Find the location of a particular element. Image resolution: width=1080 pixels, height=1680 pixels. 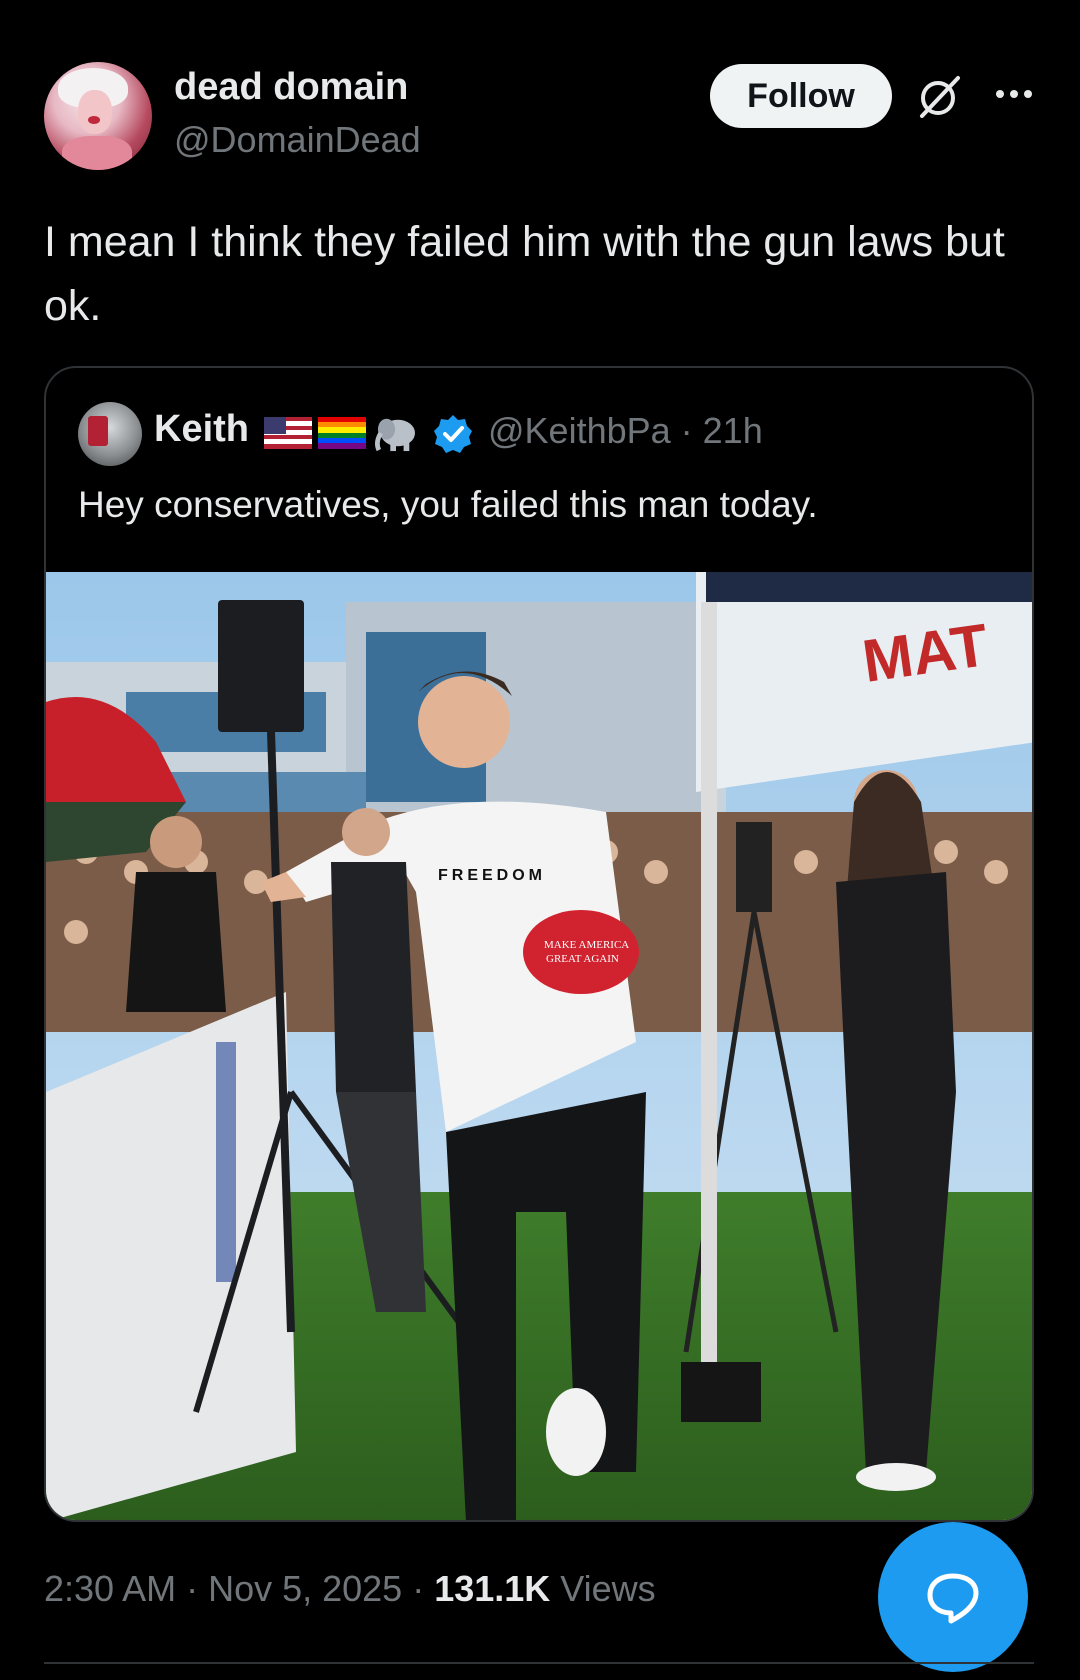

views-label: Views is located at coordinates (603, 1588).